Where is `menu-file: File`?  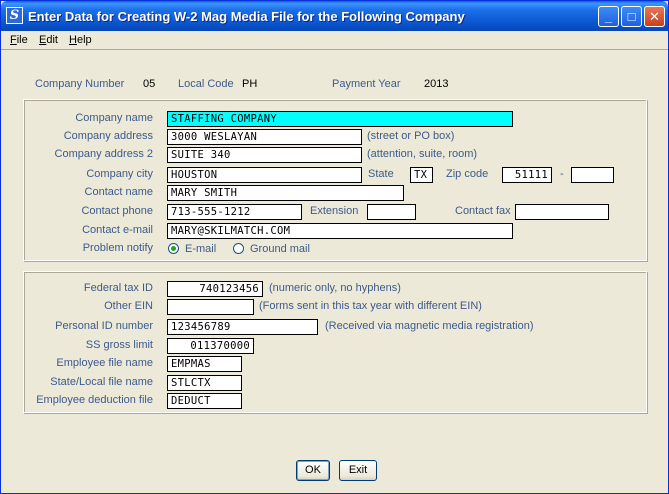 menu-file: File is located at coordinates (19, 40).